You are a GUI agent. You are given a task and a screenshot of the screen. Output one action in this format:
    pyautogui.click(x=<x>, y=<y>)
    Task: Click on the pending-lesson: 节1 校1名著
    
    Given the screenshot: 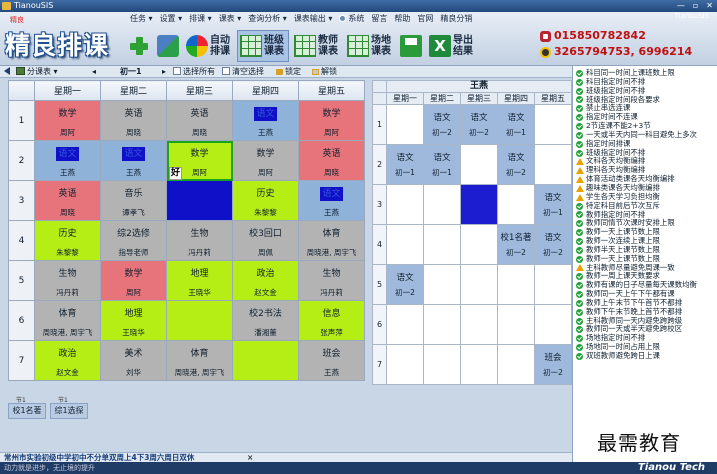 What is the action you would take?
    pyautogui.click(x=27, y=408)
    